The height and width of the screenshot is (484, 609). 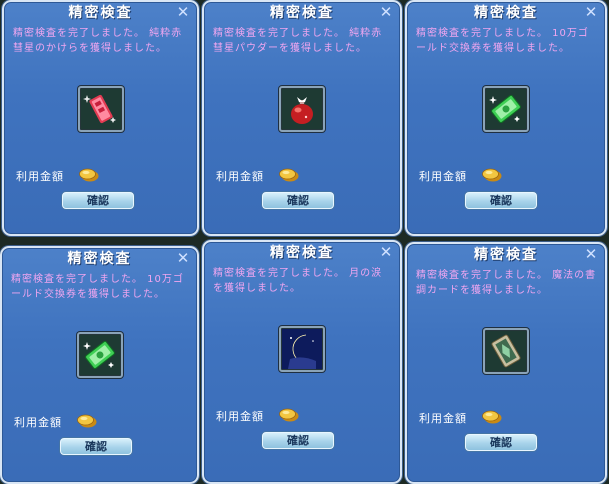 I want to click on magic-card-icon, so click(x=506, y=351).